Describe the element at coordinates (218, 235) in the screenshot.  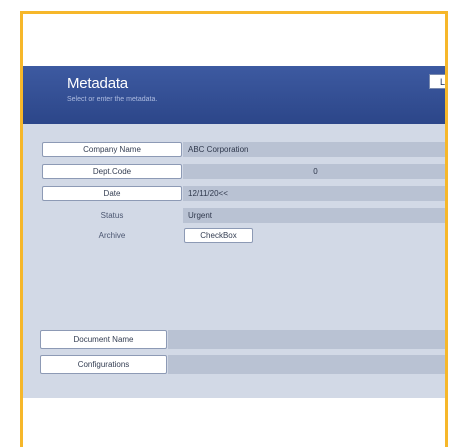
I see `archive-checkbox-button: CheckBox` at that location.